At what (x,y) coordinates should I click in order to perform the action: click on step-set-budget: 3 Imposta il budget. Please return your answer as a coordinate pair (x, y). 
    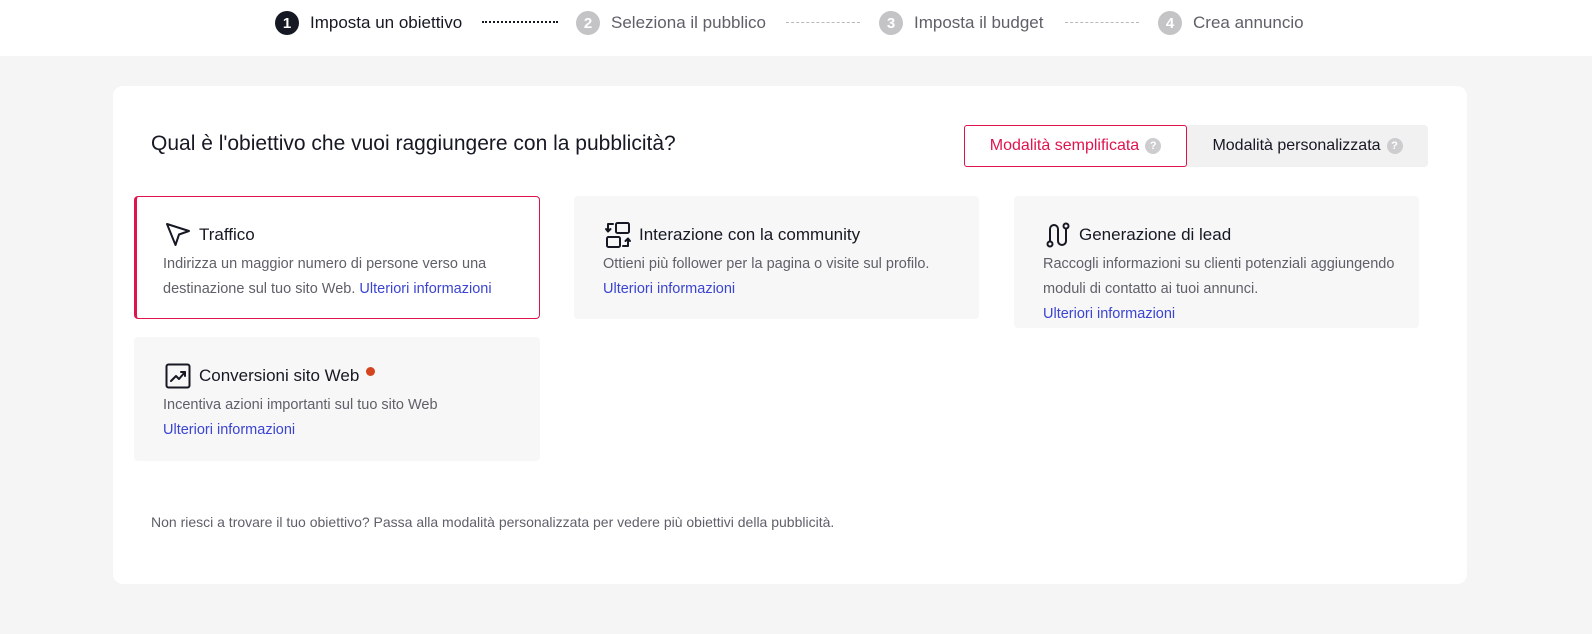
    Looking at the image, I should click on (961, 23).